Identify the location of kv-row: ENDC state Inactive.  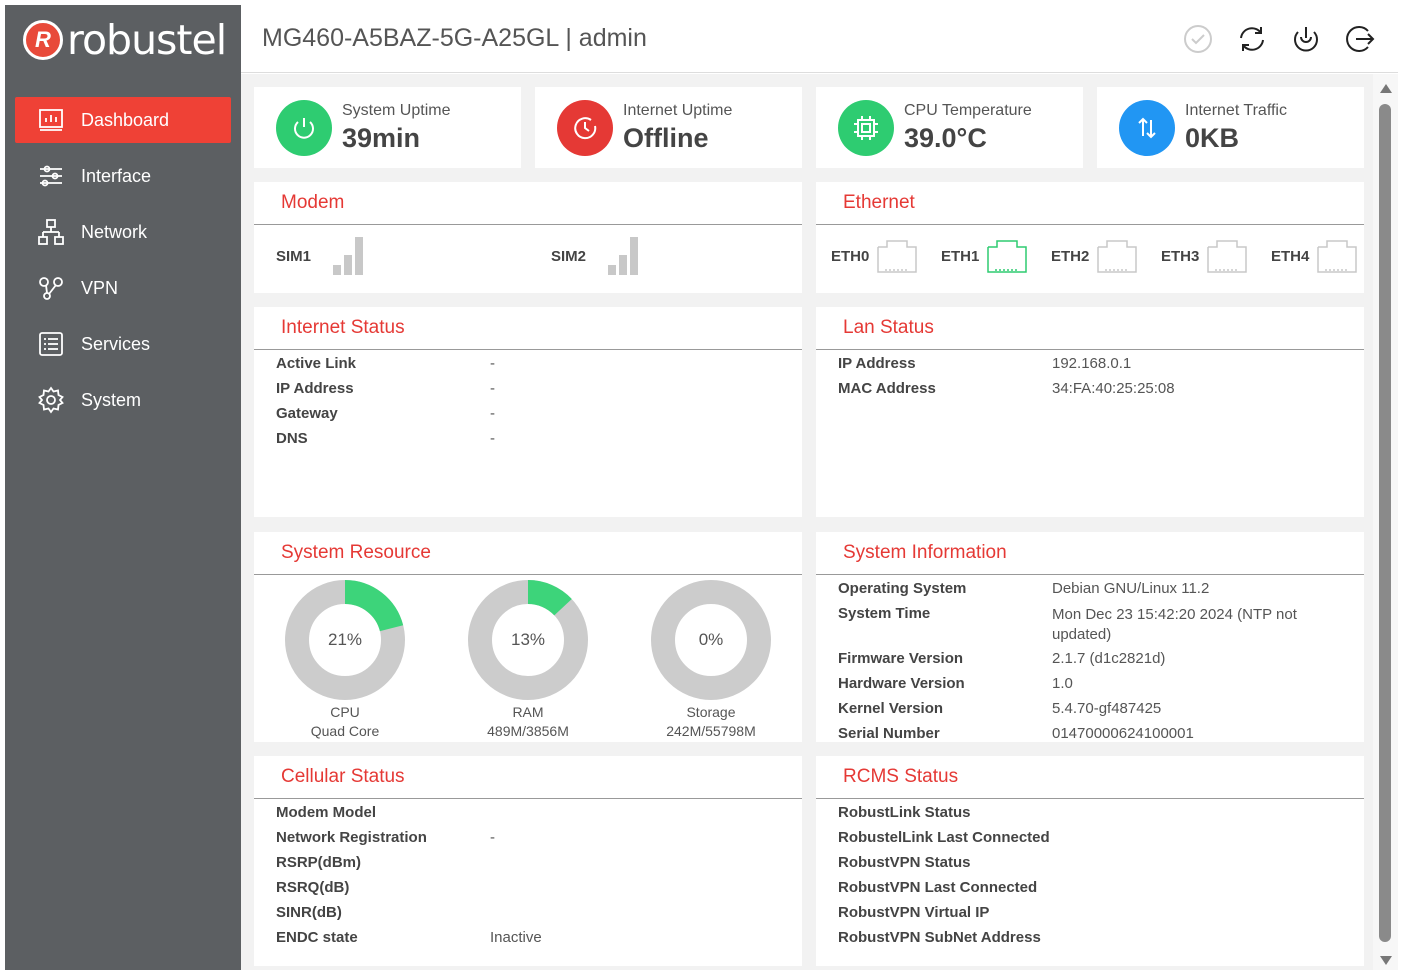
(409, 941).